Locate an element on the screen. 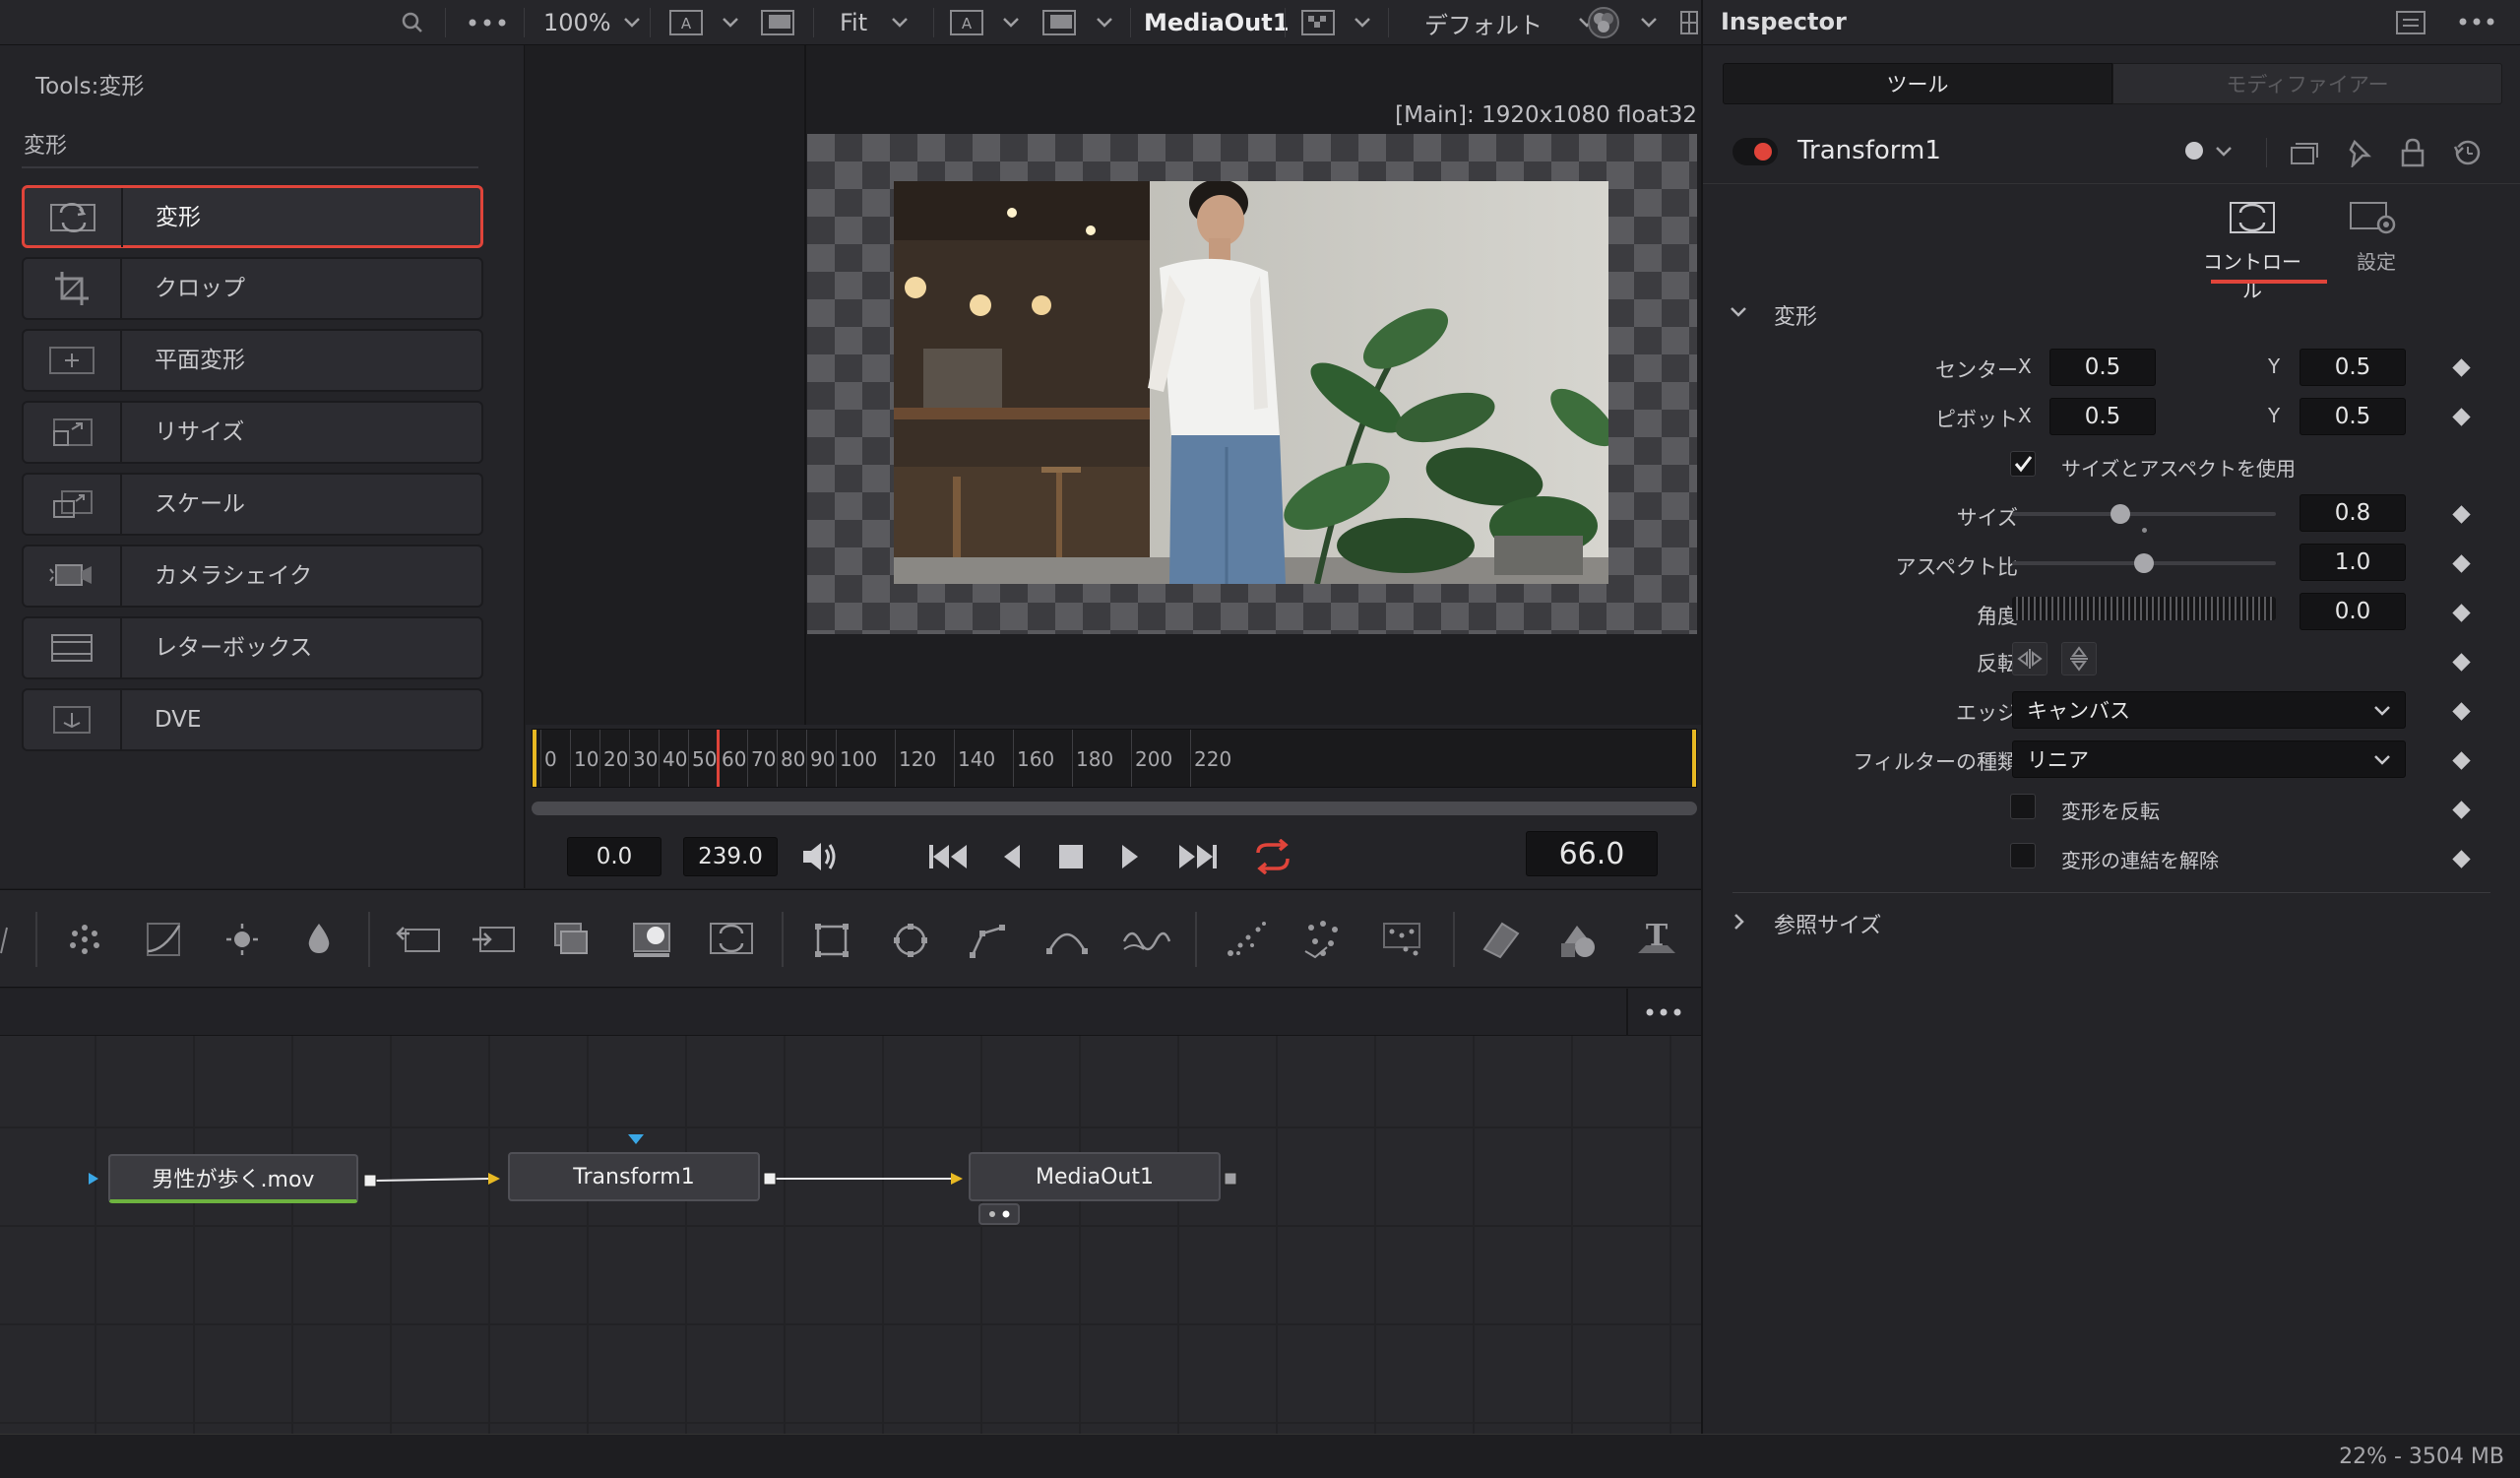  range-start-marker is located at coordinates (534, 758).